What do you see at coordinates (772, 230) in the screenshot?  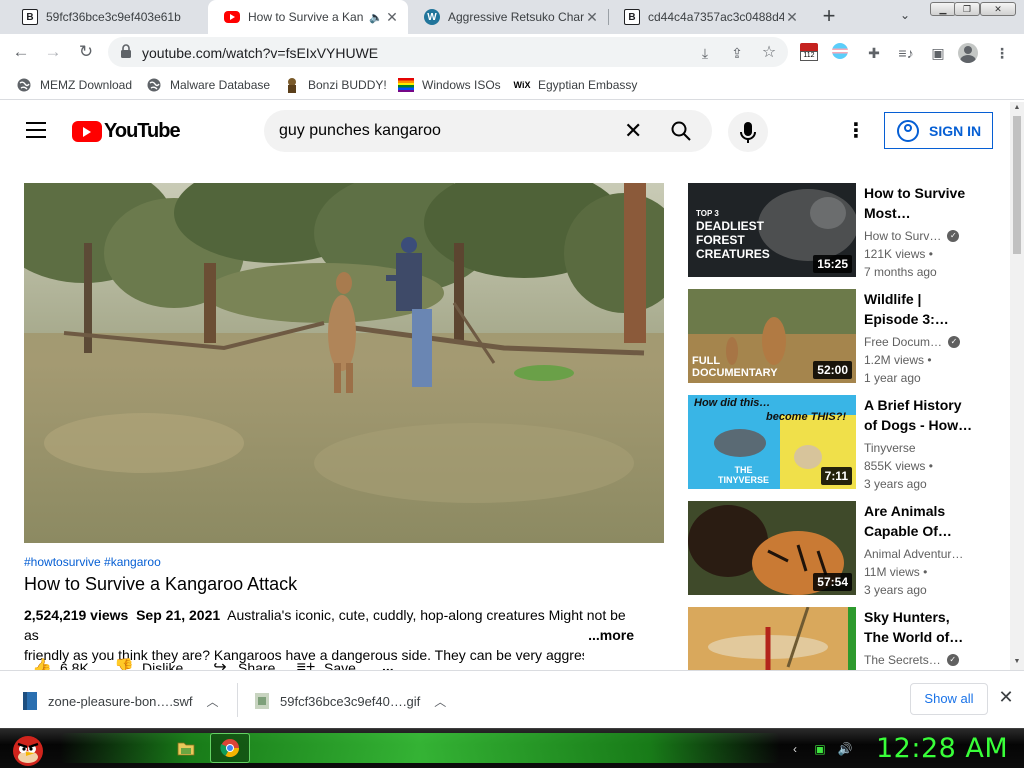 I see `suggestion-thumbnail: TOP 3 DEADLIEST FOREST CREATURES 15:25` at bounding box center [772, 230].